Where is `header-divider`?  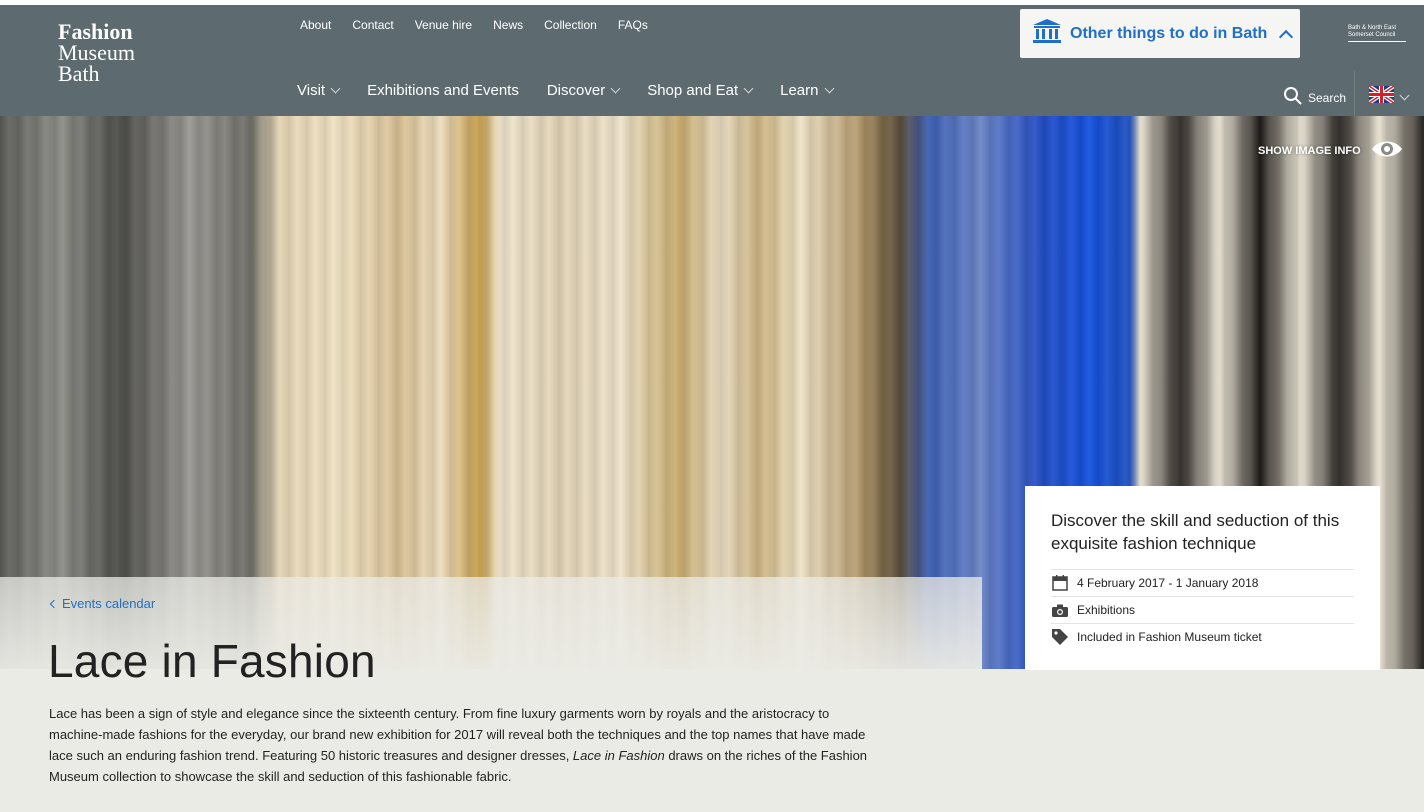
header-divider is located at coordinates (1354, 95).